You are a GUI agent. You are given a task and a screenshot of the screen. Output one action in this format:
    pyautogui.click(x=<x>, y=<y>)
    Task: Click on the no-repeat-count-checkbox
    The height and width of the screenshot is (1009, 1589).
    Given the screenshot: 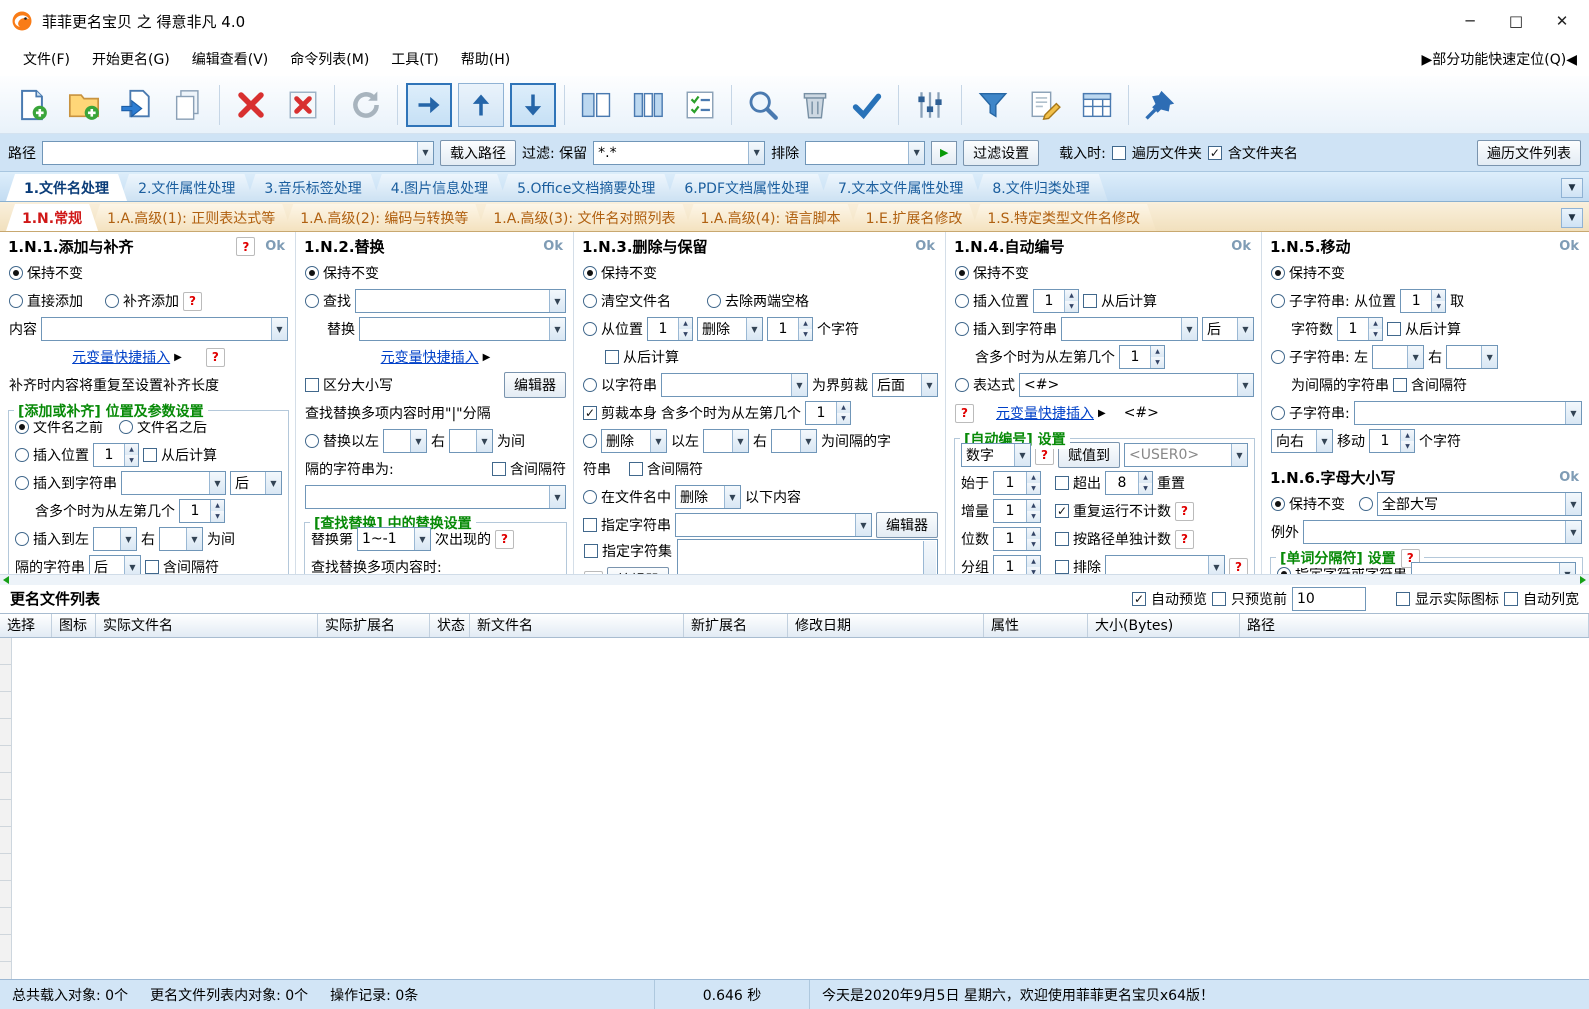 What is the action you would take?
    pyautogui.click(x=1062, y=511)
    